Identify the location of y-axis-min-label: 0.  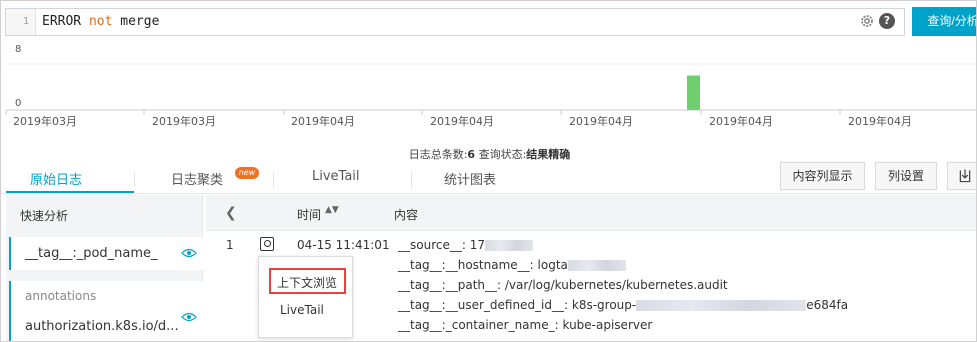
(18, 103).